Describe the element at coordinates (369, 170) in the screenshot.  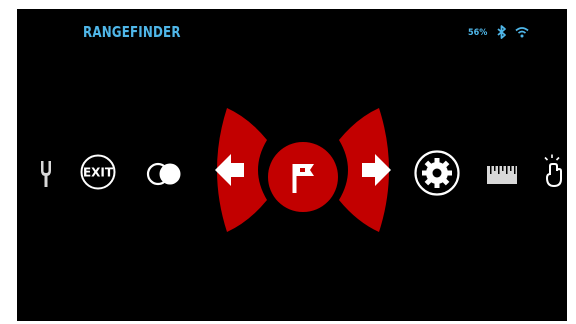
I see `right-arrow-button` at that location.